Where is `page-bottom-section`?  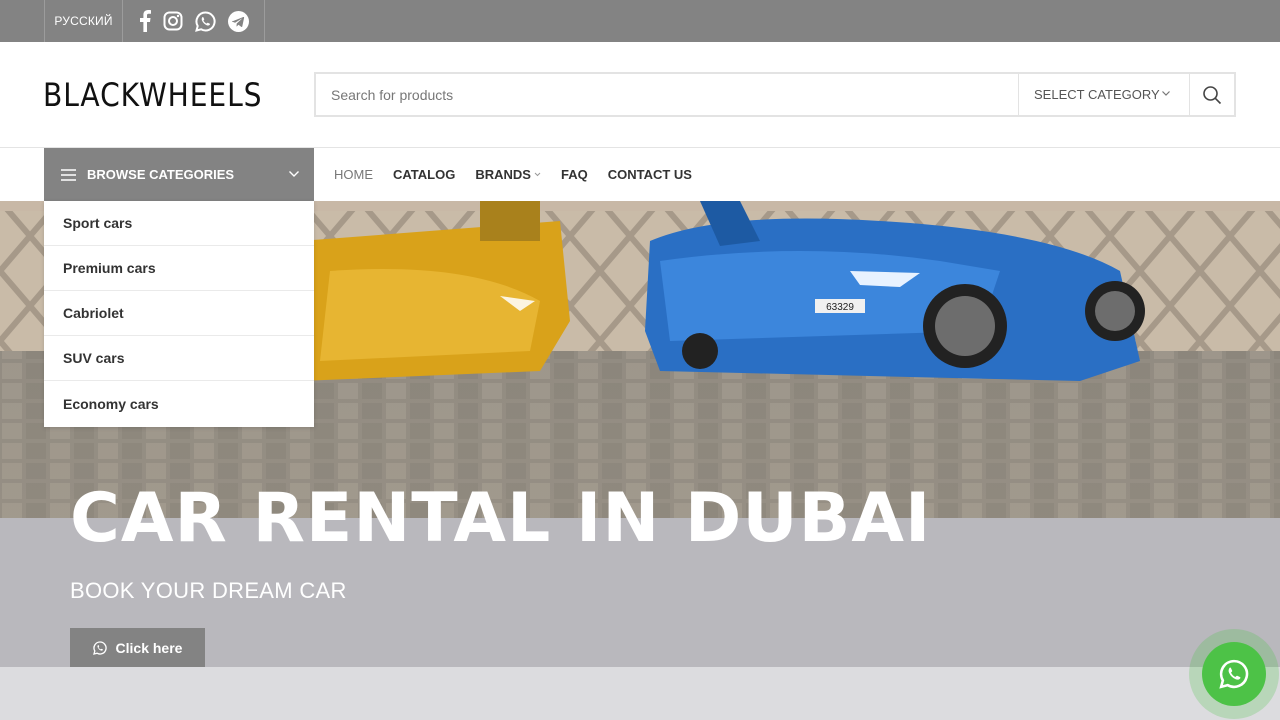 page-bottom-section is located at coordinates (640, 693).